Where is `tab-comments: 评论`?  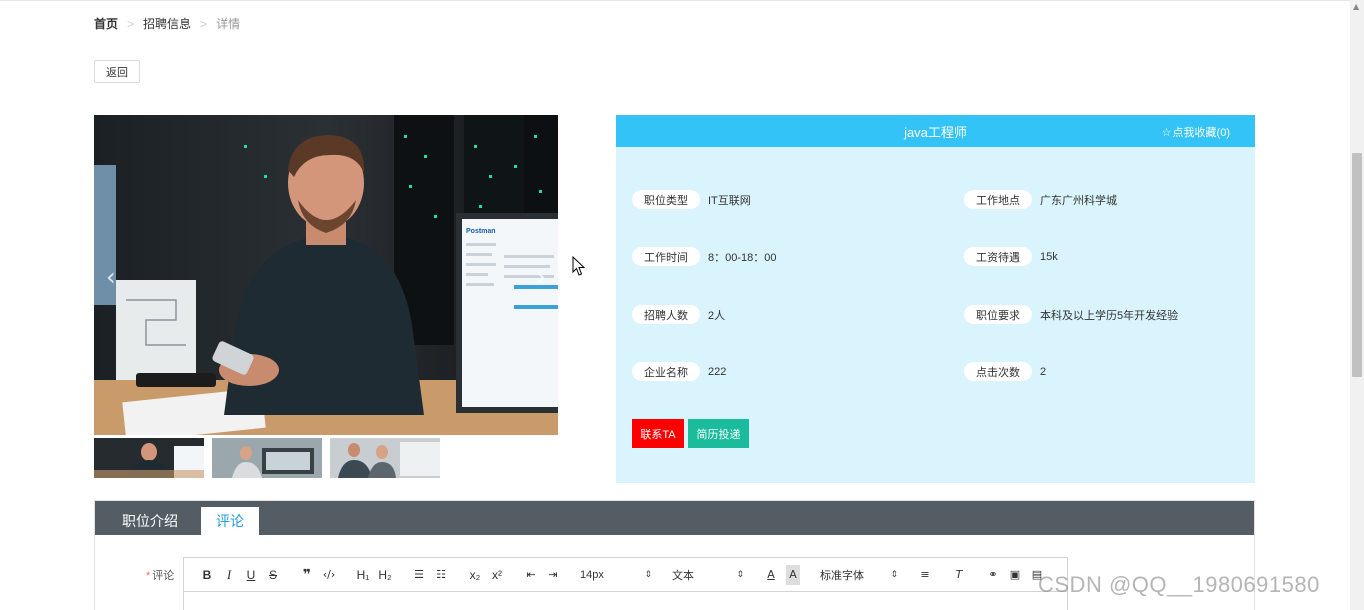 tab-comments: 评论 is located at coordinates (230, 521).